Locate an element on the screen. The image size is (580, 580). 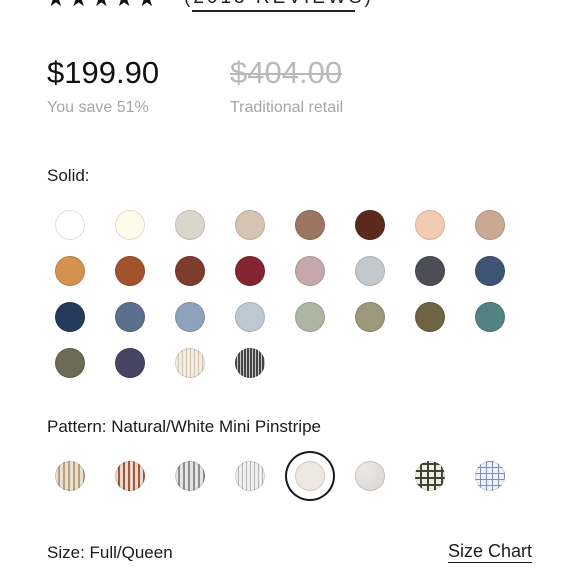
rating-stars: ★ ★ ★ ★ ★ is located at coordinates (103, 6).